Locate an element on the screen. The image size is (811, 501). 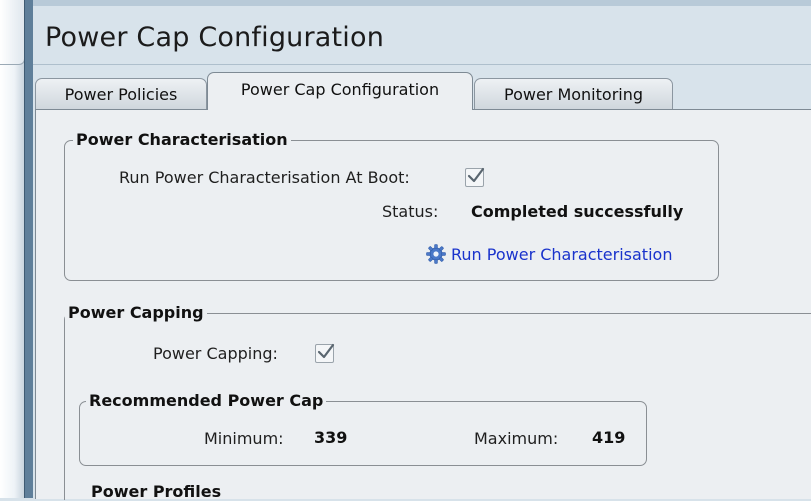
gear-icon is located at coordinates (436, 254).